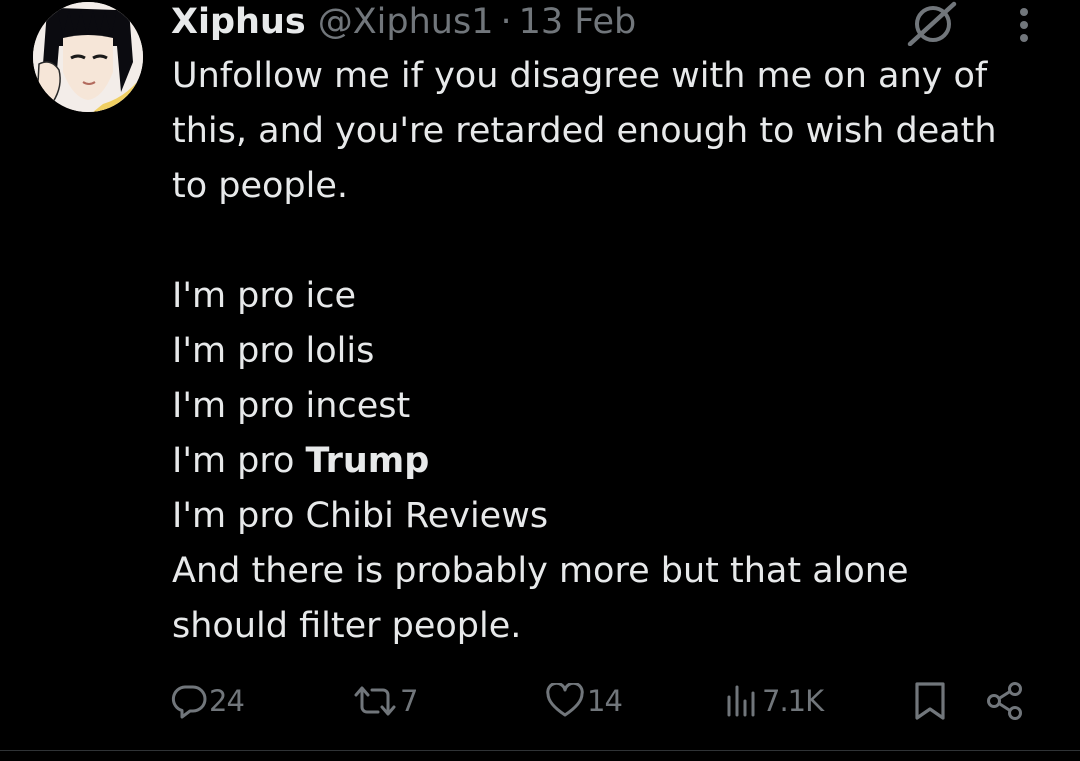 Image resolution: width=1080 pixels, height=761 pixels. I want to click on like-count: 14, so click(605, 701).